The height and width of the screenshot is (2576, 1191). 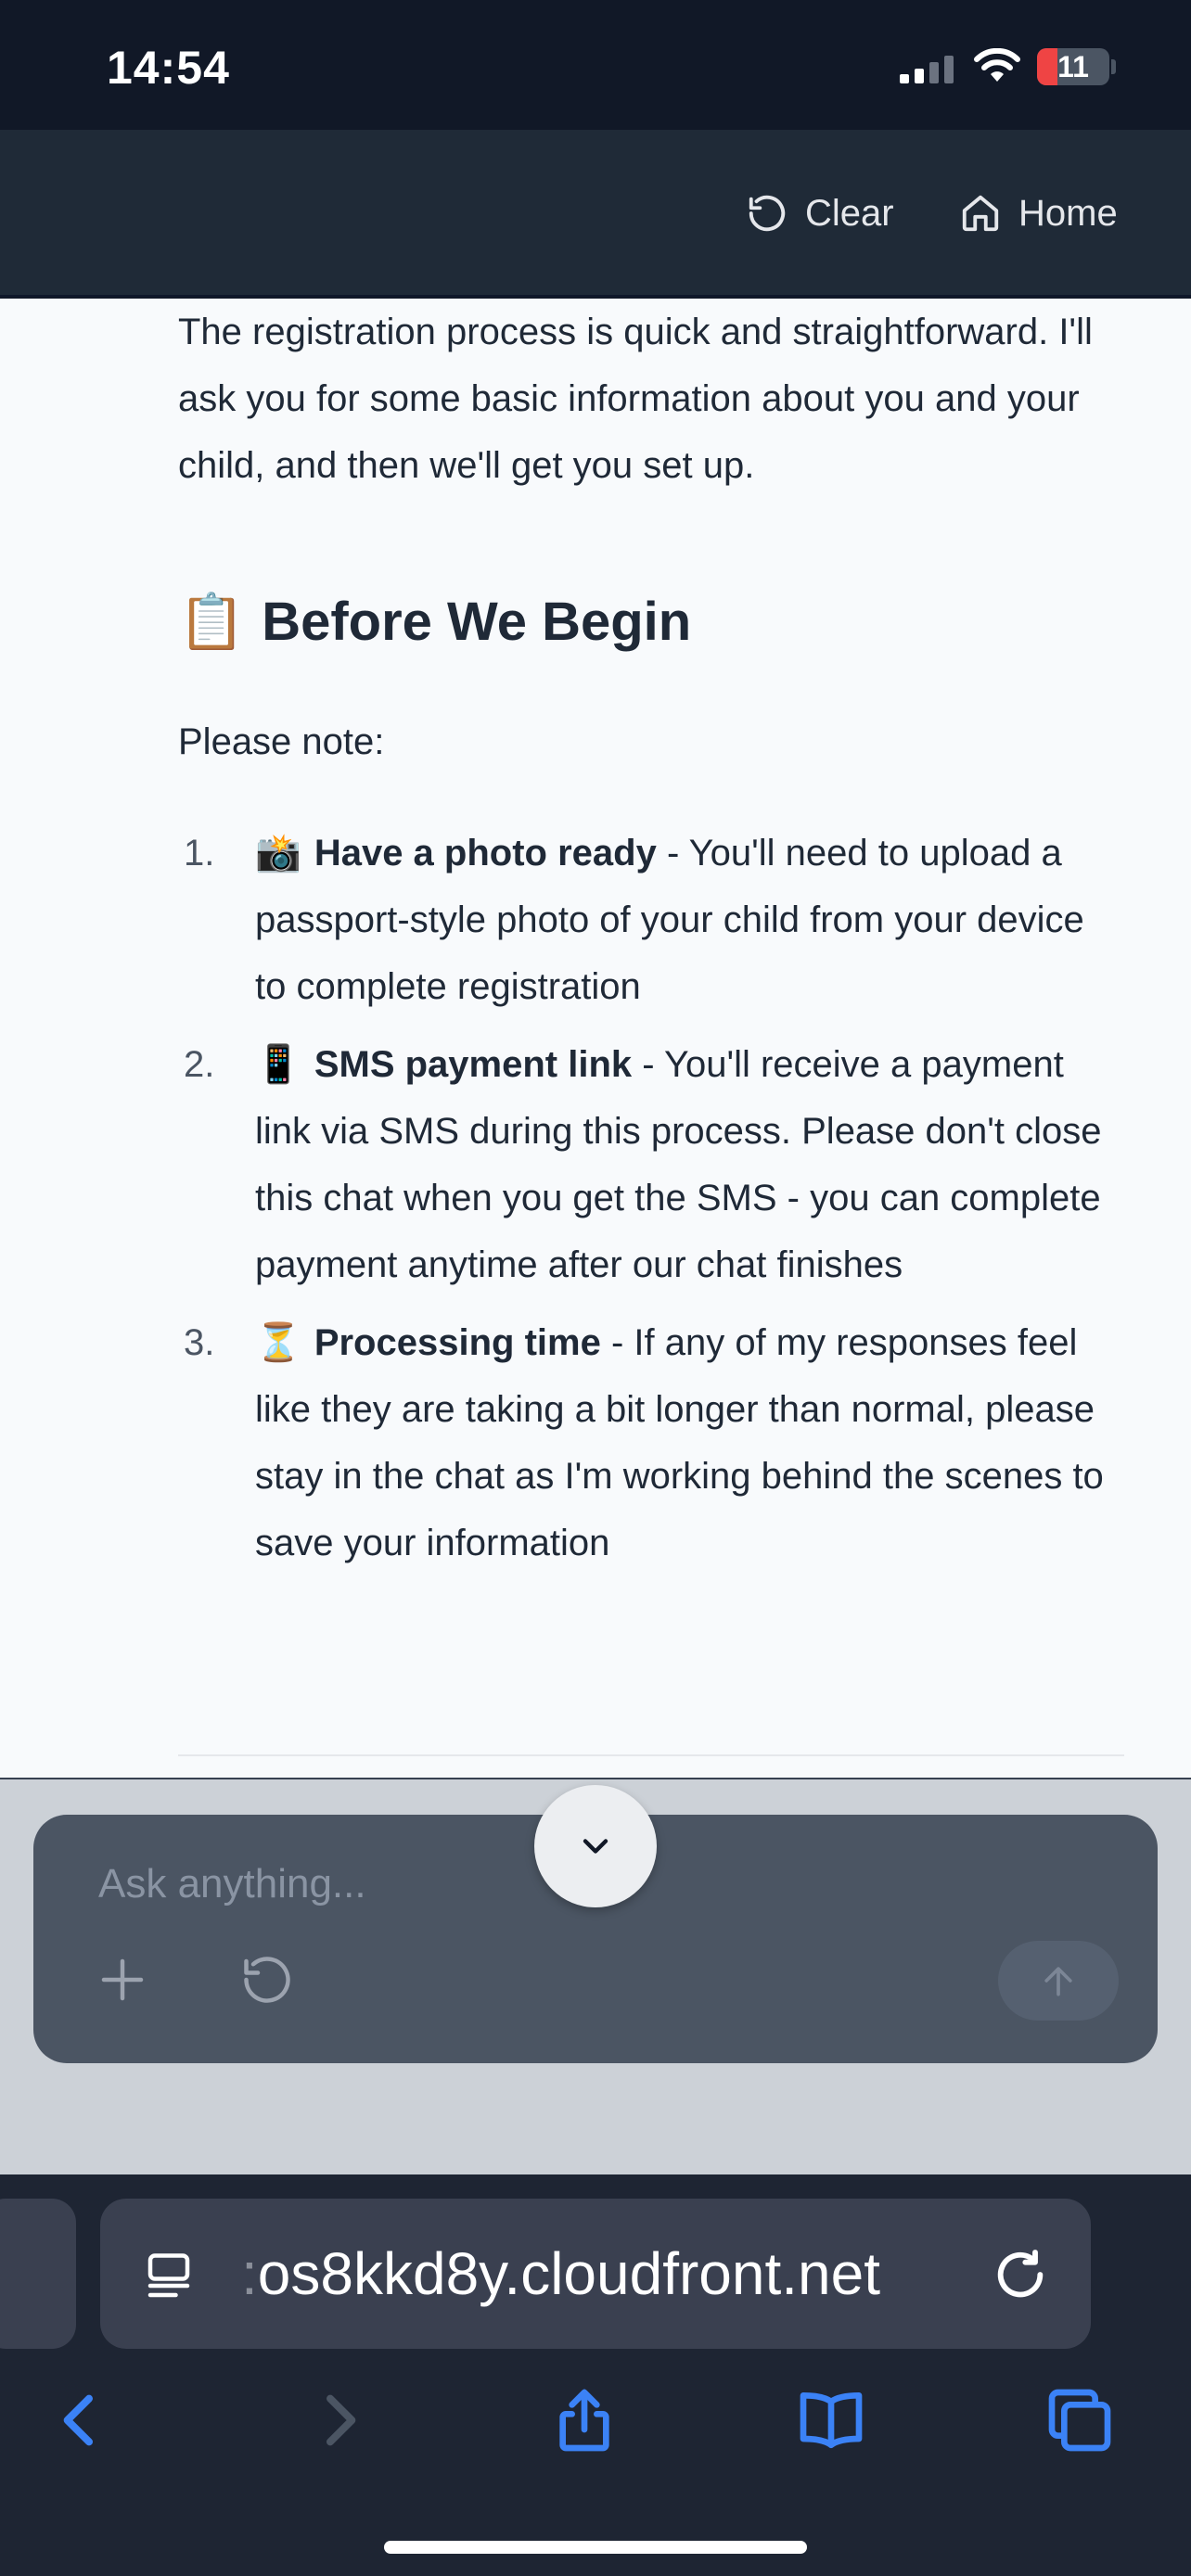 I want to click on chevron-left-icon, so click(x=80, y=2420).